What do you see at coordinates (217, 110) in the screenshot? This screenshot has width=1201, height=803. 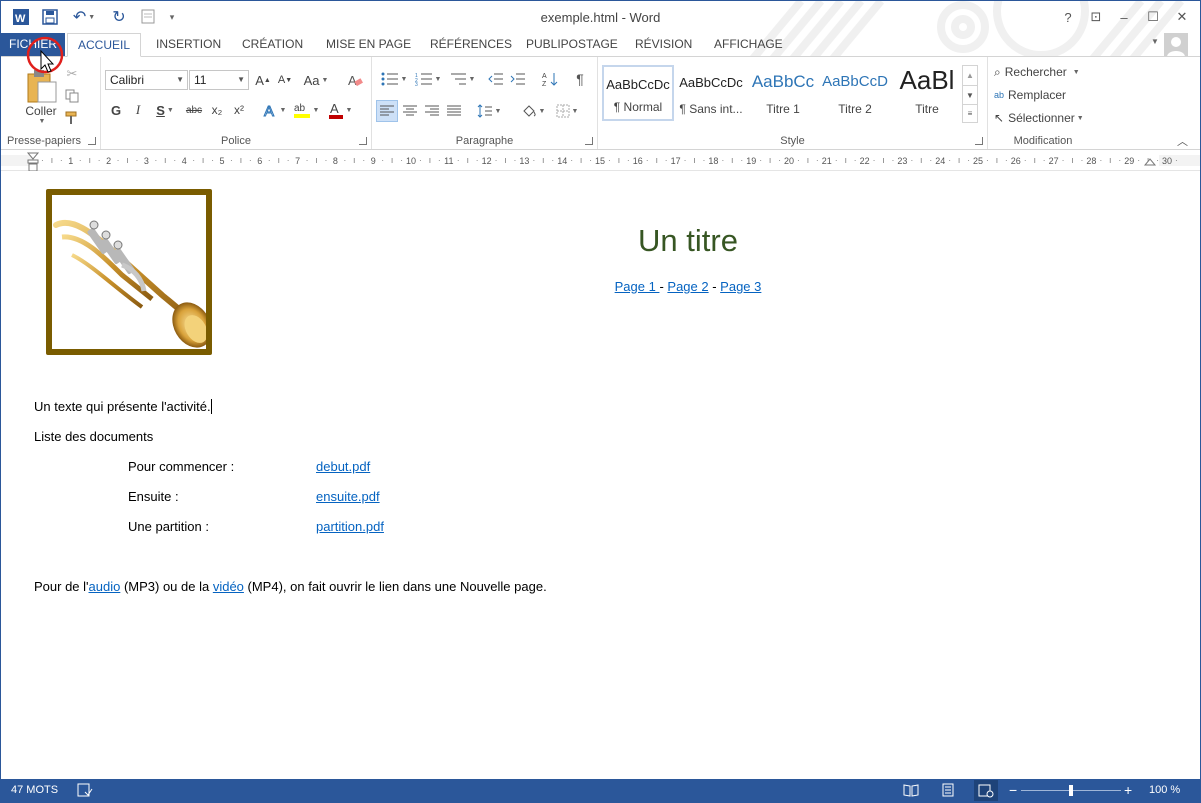 I see `subscript-button: x₂` at bounding box center [217, 110].